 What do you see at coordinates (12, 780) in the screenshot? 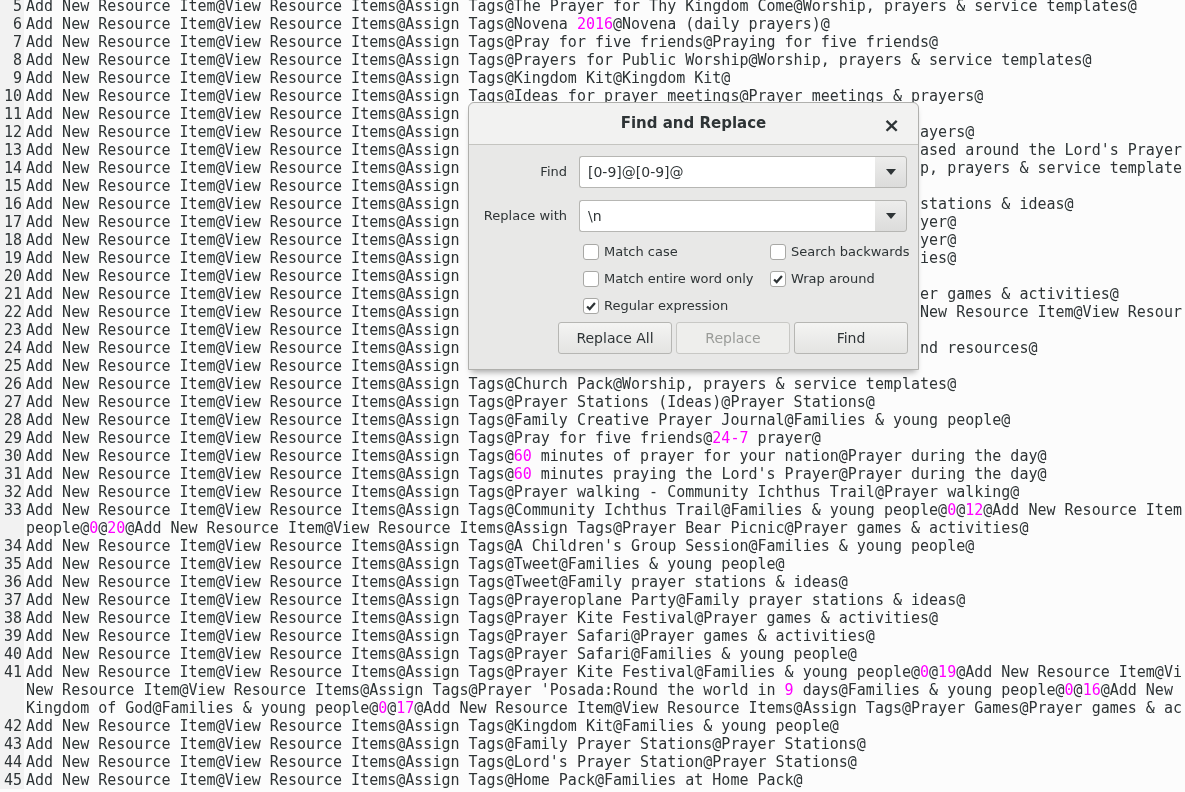
I see `line-number: 45` at bounding box center [12, 780].